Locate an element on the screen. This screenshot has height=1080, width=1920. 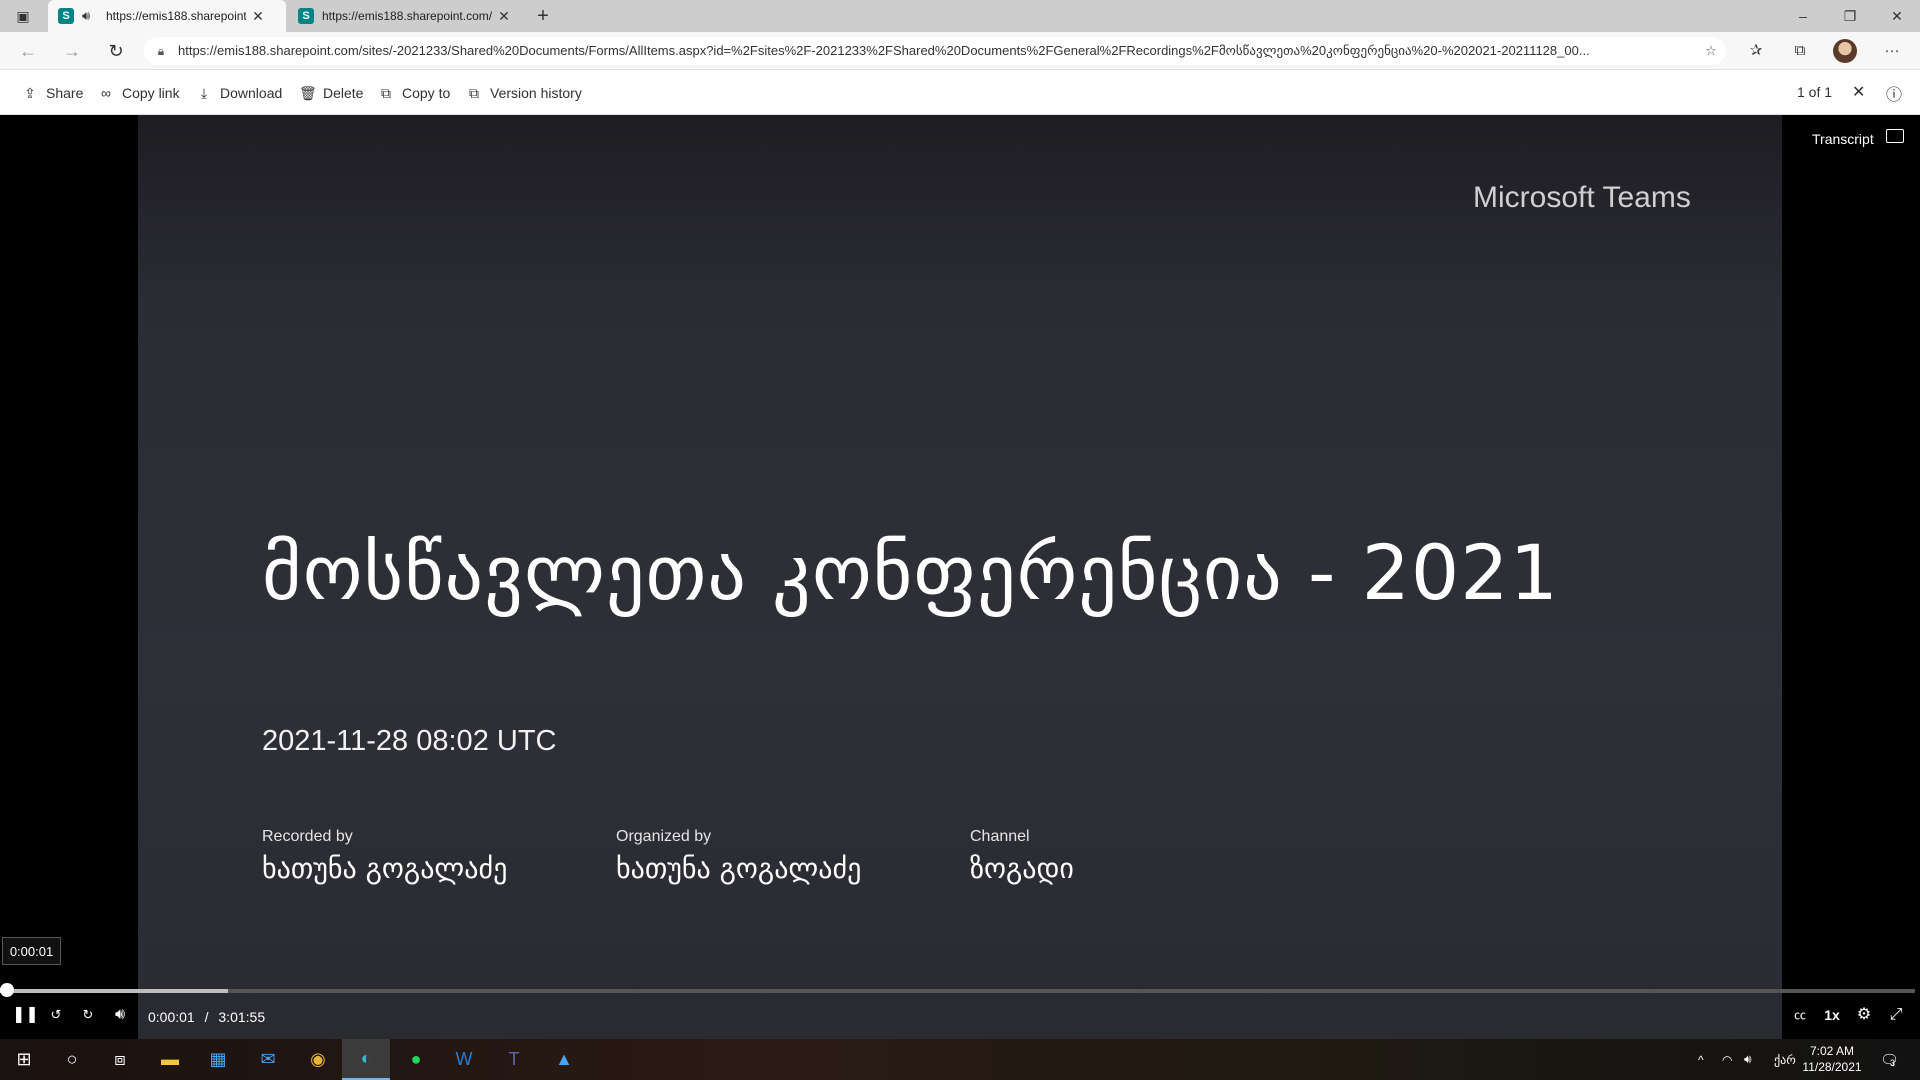
file-explorer-icon: ▬ is located at coordinates (170, 1059).